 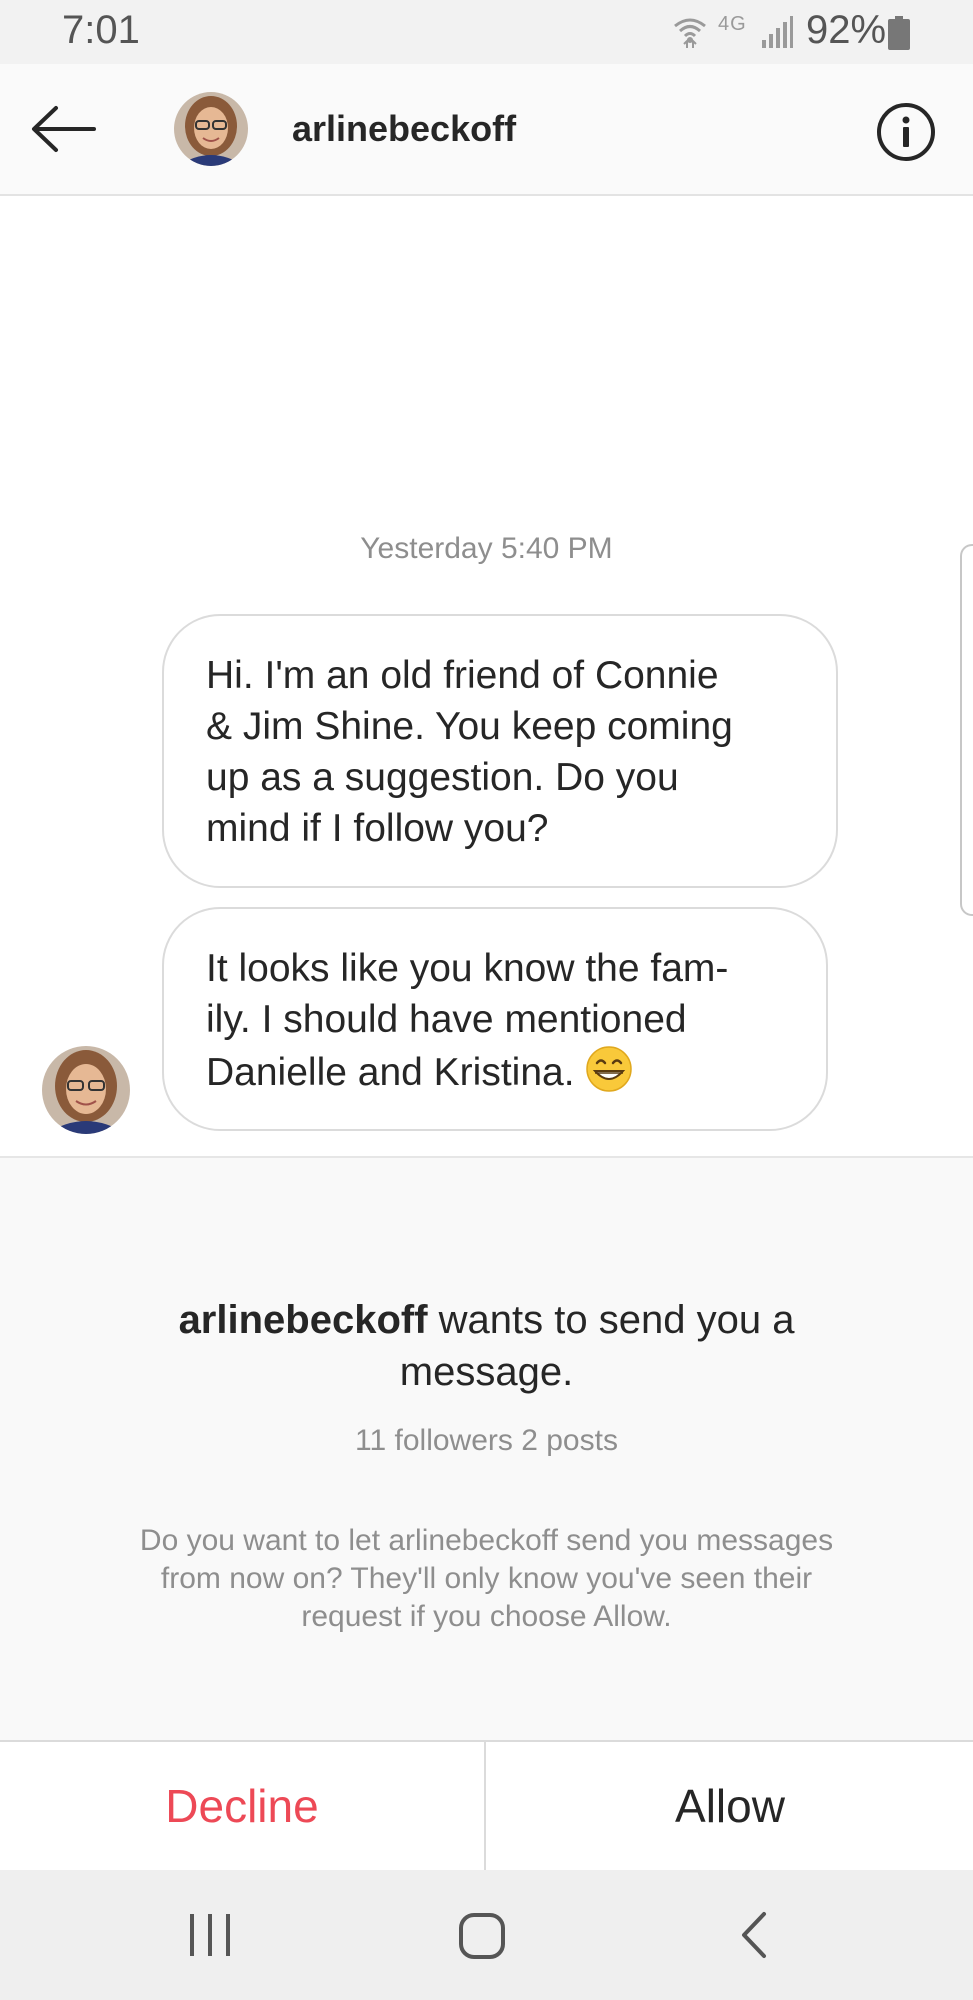 What do you see at coordinates (462, 675) in the screenshot?
I see `message-line: Hi. I'm an old friend of Connie` at bounding box center [462, 675].